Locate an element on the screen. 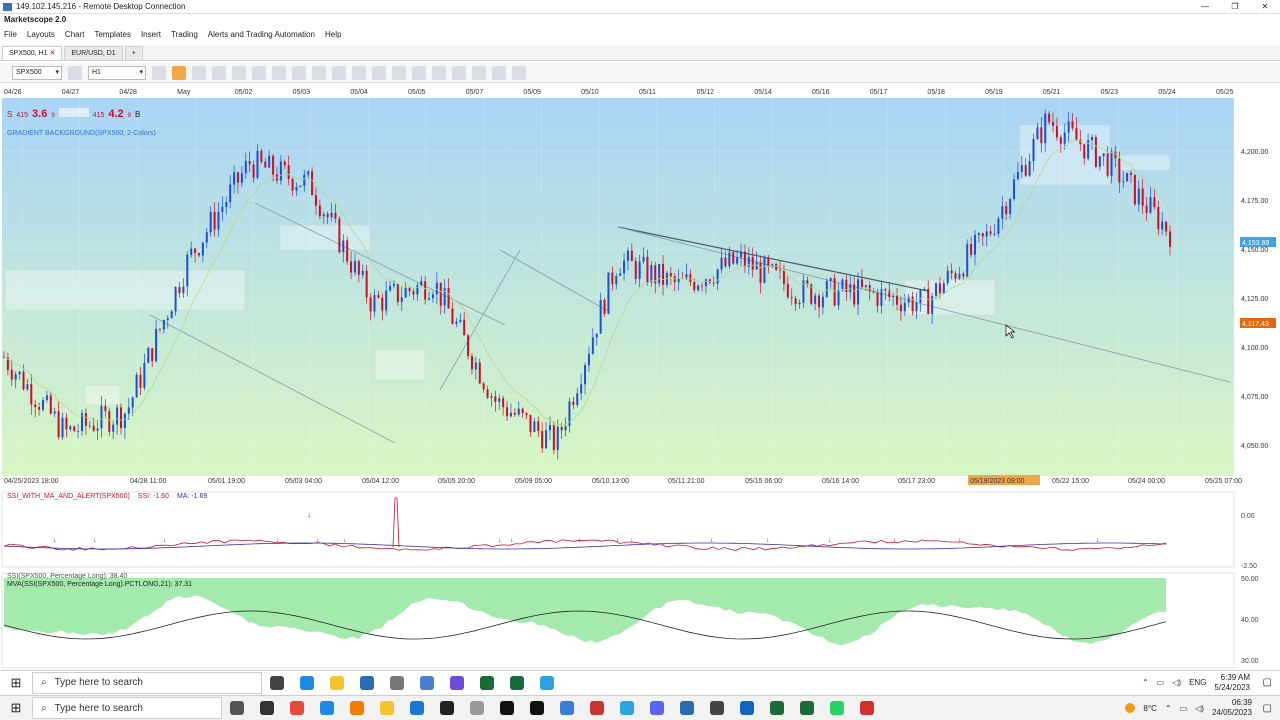  timeframe-select: H1 is located at coordinates (117, 72).